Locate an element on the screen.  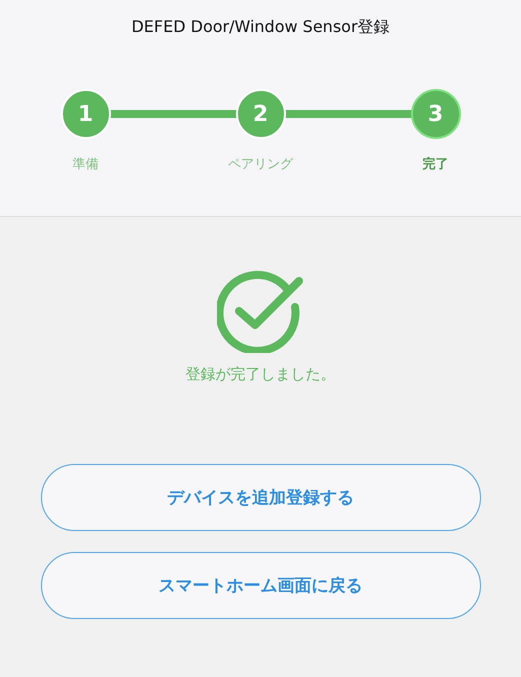
step-label: 準備 is located at coordinates (85, 164).